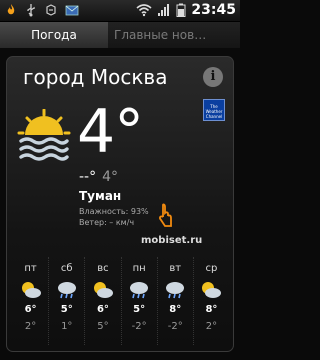 This screenshot has width=320, height=360. What do you see at coordinates (110, 132) in the screenshot?
I see `current-temperature: 4°` at bounding box center [110, 132].